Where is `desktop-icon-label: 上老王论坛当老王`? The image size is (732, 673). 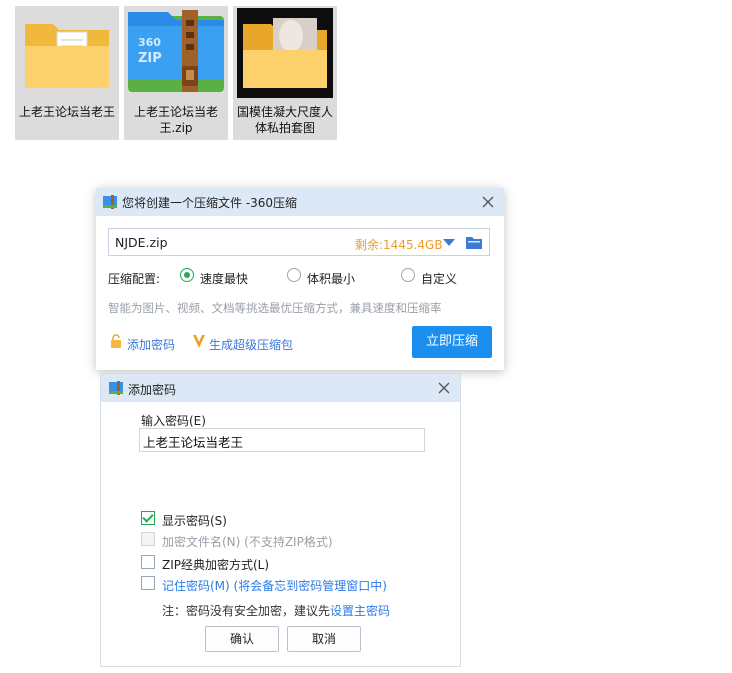 desktop-icon-label: 上老王论坛当老王 is located at coordinates (66, 112).